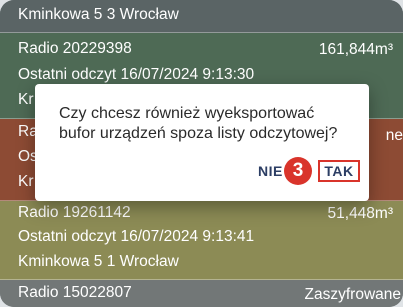 The height and width of the screenshot is (307, 403). I want to click on step-number-badge: 3, so click(298, 171).